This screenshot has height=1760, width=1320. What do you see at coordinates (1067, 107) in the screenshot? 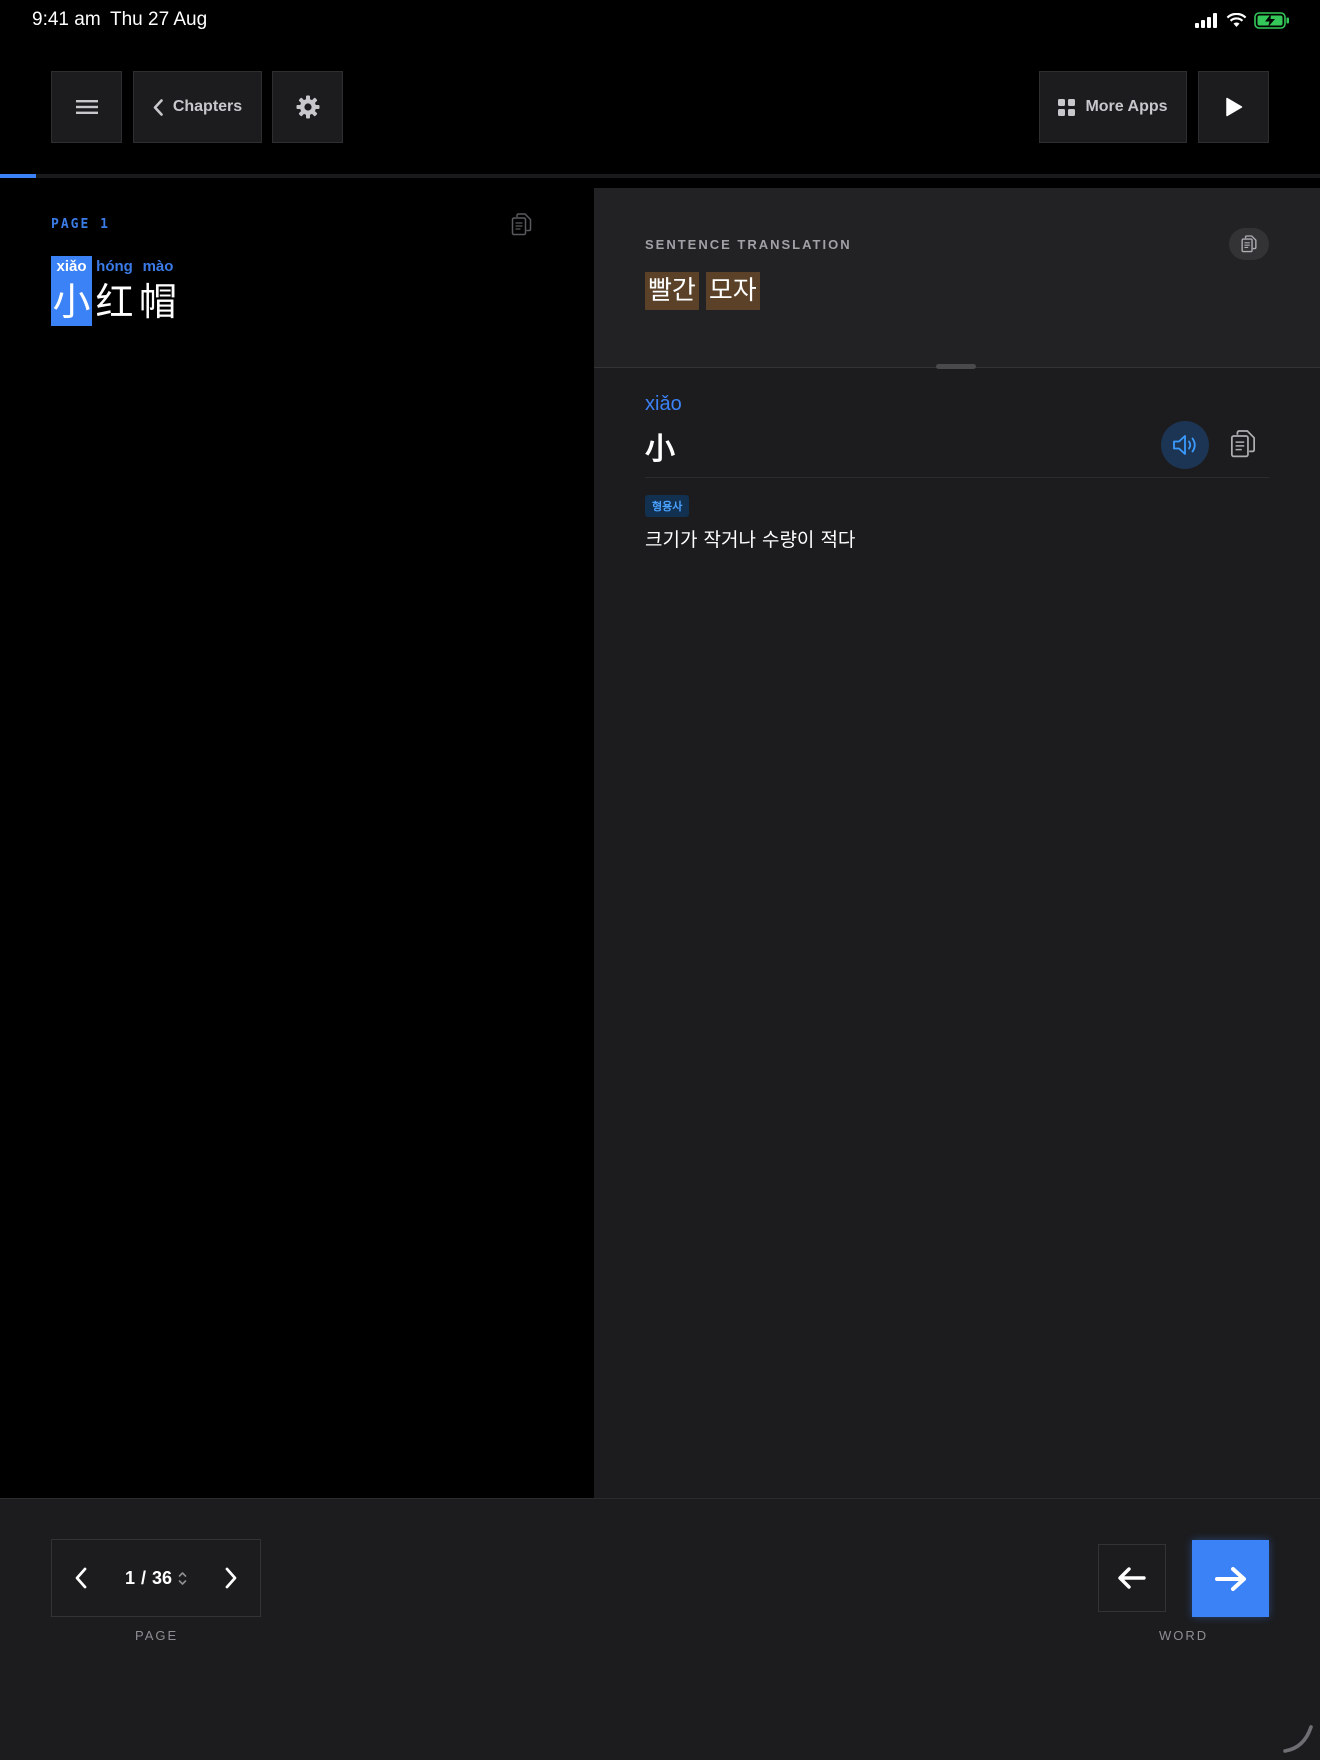
I see `grid-apps-icon` at bounding box center [1067, 107].